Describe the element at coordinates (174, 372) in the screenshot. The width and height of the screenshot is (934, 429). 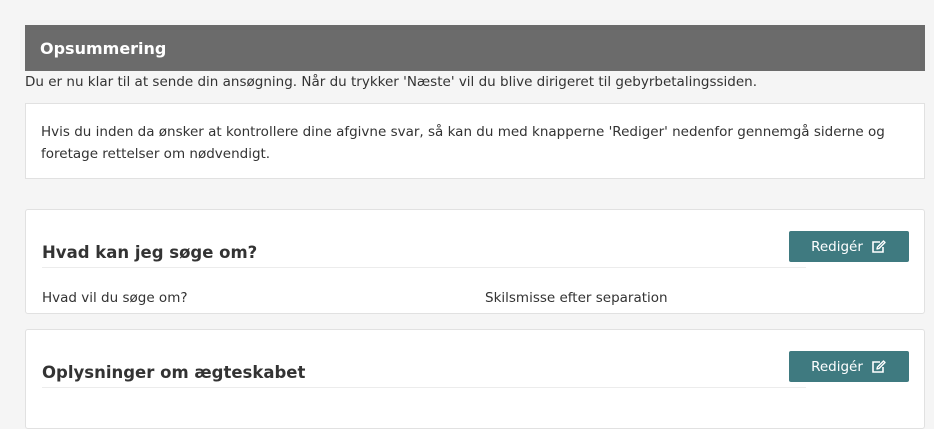
I see `section-title: Oplysninger om ægteskabet` at that location.